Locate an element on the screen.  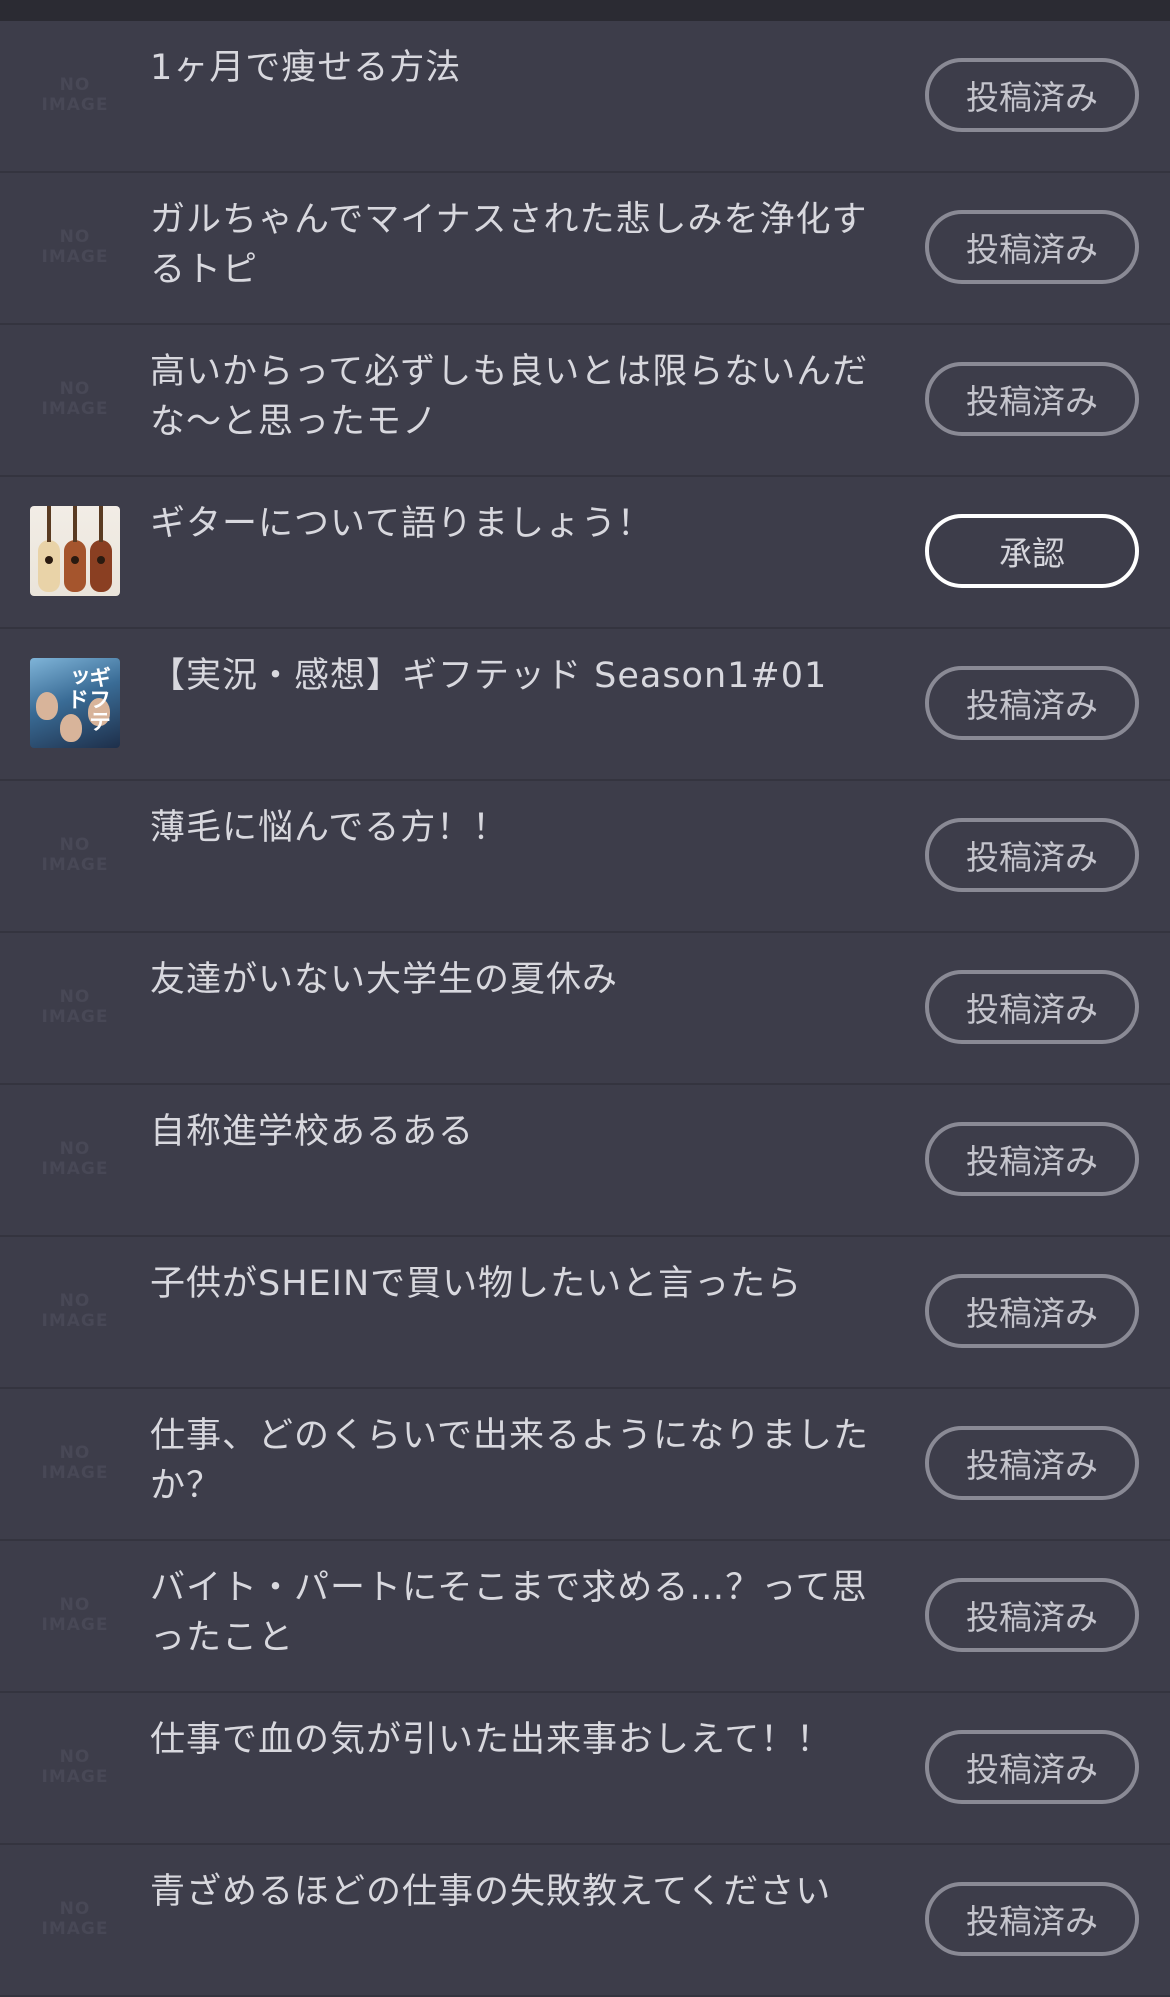
list-item: NO IMAGE ガルちゃんでマイナスされた悲しみを浄化するトピ 投稿済み is located at coordinates (585, 249).